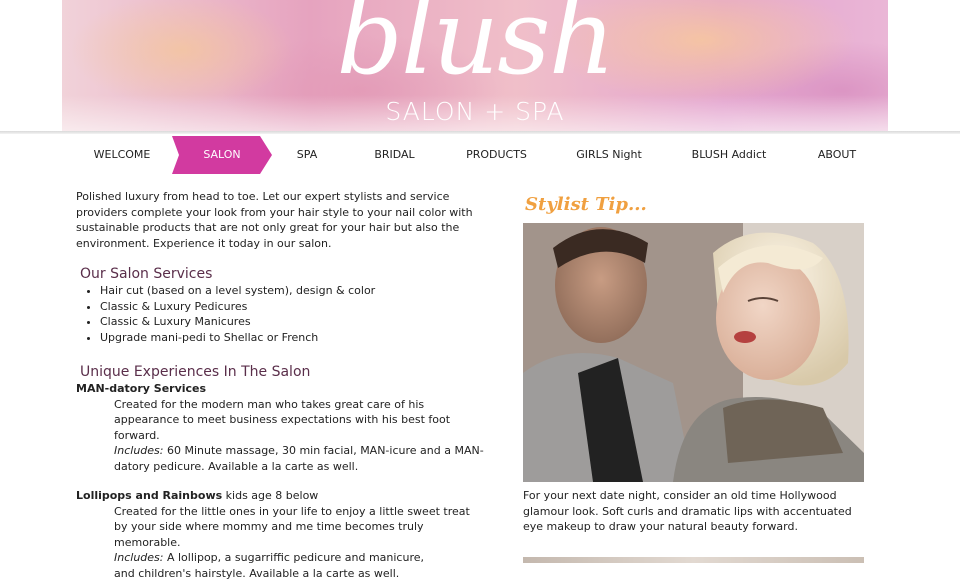 The width and height of the screenshot is (960, 581). What do you see at coordinates (475, 111) in the screenshot?
I see `logo-subtitle: SALON + SPA` at bounding box center [475, 111].